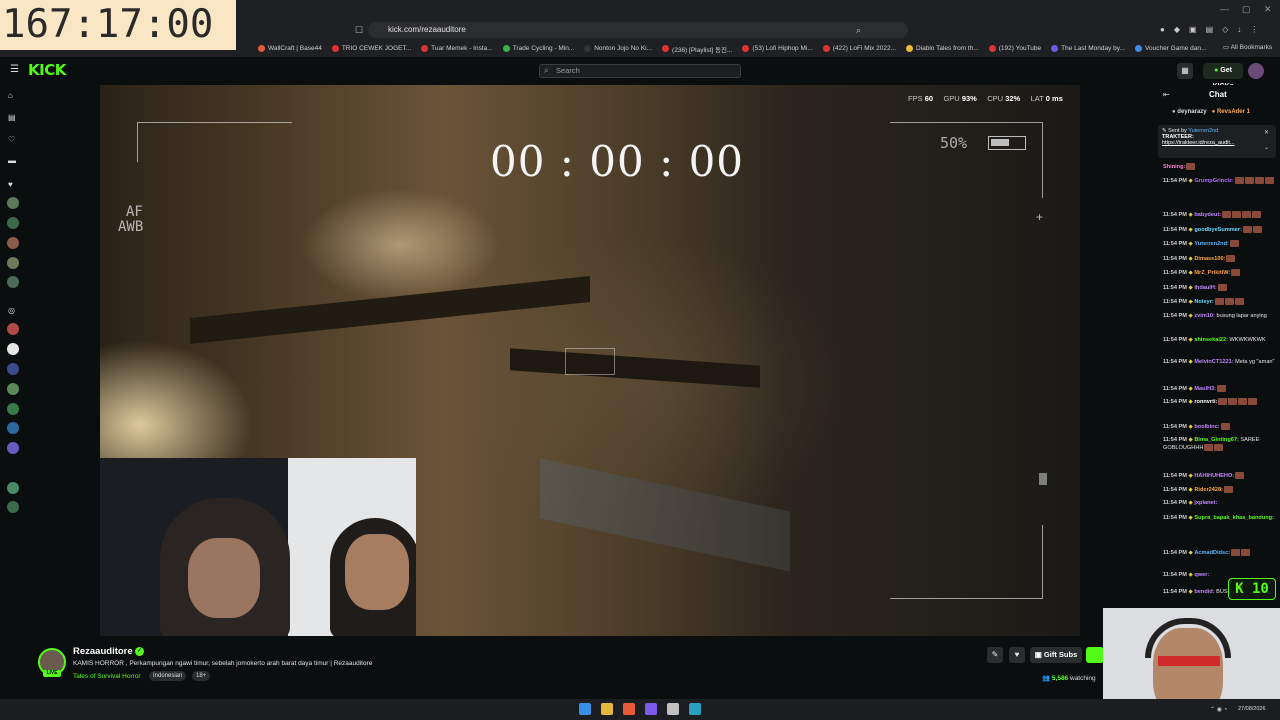  What do you see at coordinates (1234, 518) in the screenshot?
I see `chat-username: Supra_bapak_khas_bandung:` at bounding box center [1234, 518].